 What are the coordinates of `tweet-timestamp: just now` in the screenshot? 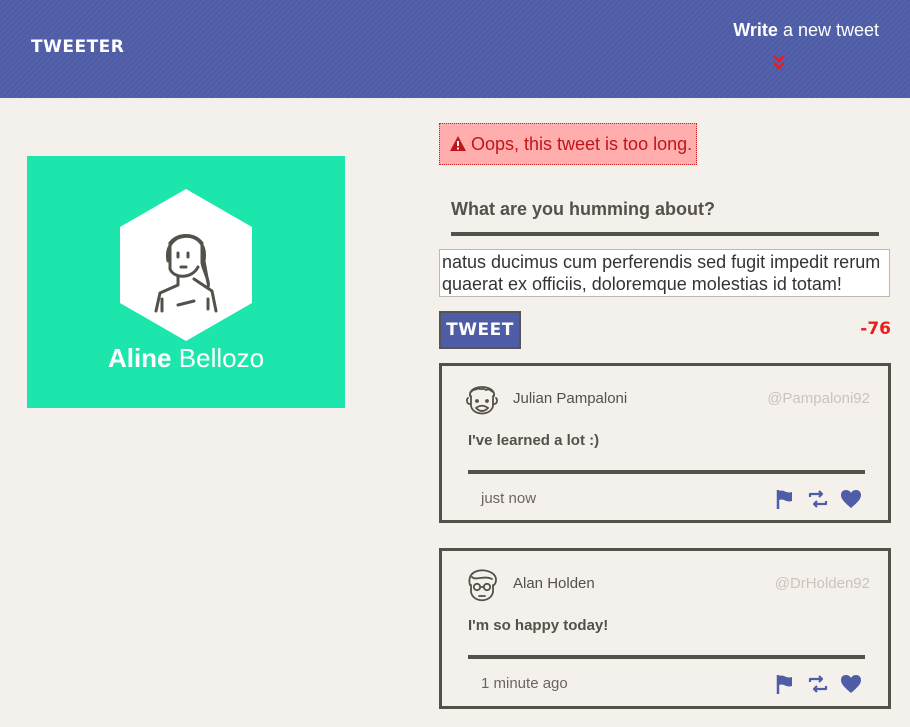 It's located at (509, 498).